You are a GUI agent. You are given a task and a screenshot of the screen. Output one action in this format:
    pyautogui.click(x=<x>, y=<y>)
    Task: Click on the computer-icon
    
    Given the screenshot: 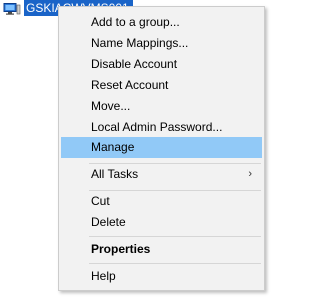 What is the action you would take?
    pyautogui.click(x=12, y=8)
    